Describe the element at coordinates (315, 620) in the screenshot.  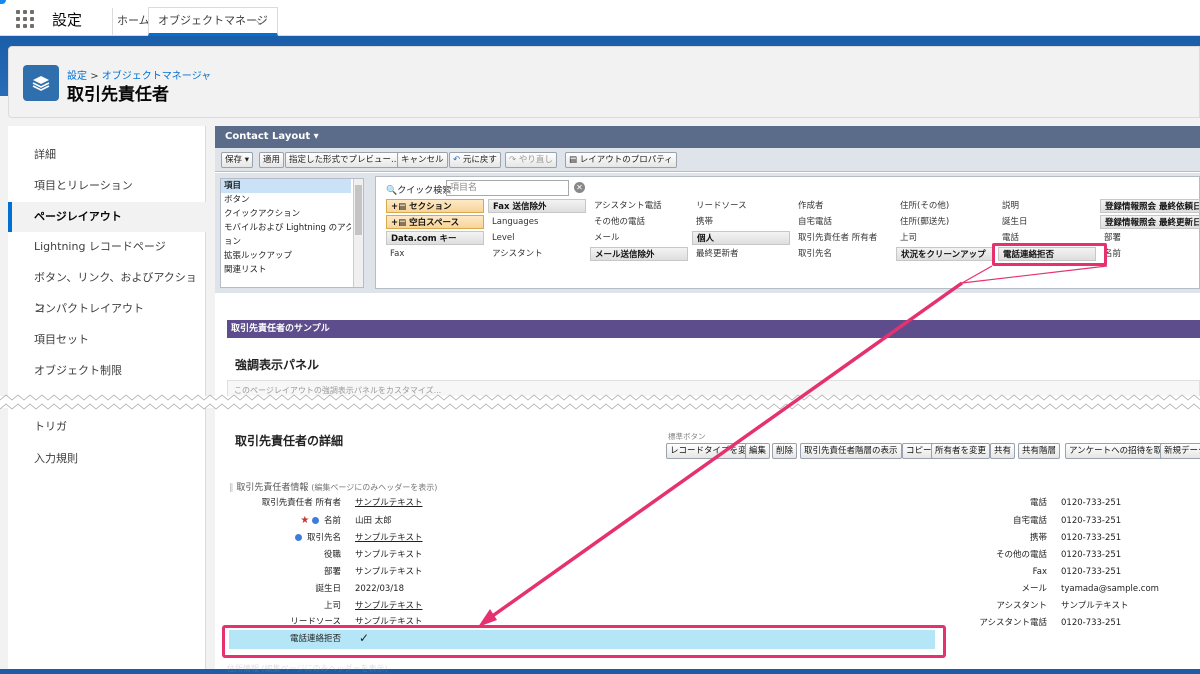
I see `field-label-lead-source: リードソース` at that location.